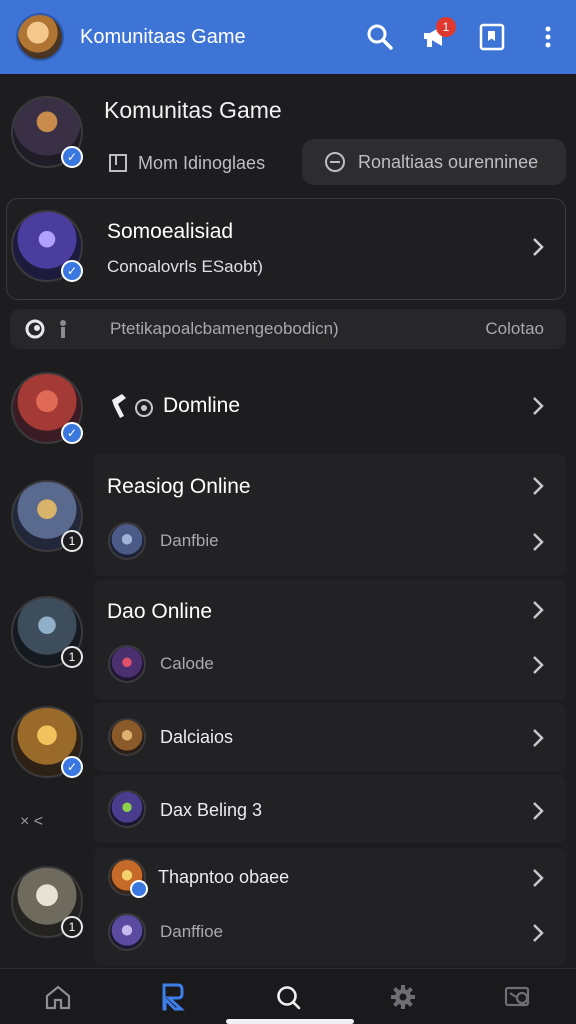 The height and width of the screenshot is (1024, 576). I want to click on row-title: Dao Online, so click(160, 611).